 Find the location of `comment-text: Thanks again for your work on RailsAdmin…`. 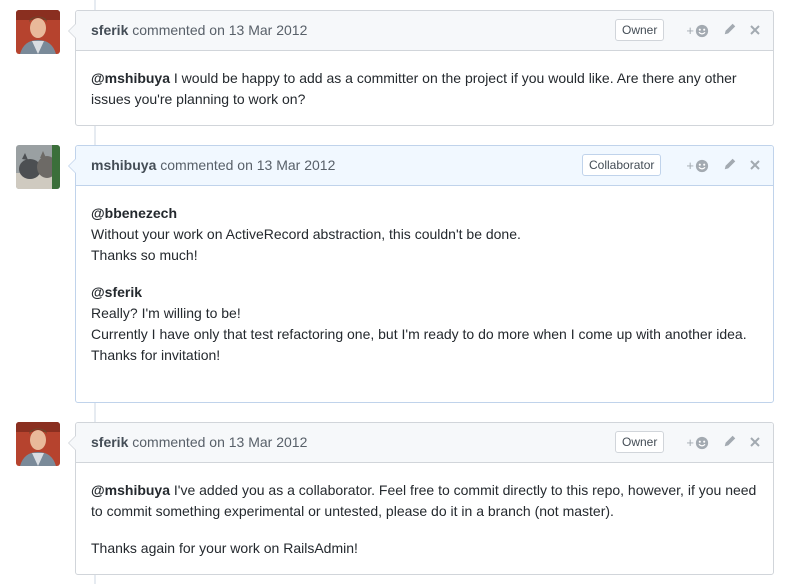

comment-text: Thanks again for your work on RailsAdmin… is located at coordinates (224, 548).